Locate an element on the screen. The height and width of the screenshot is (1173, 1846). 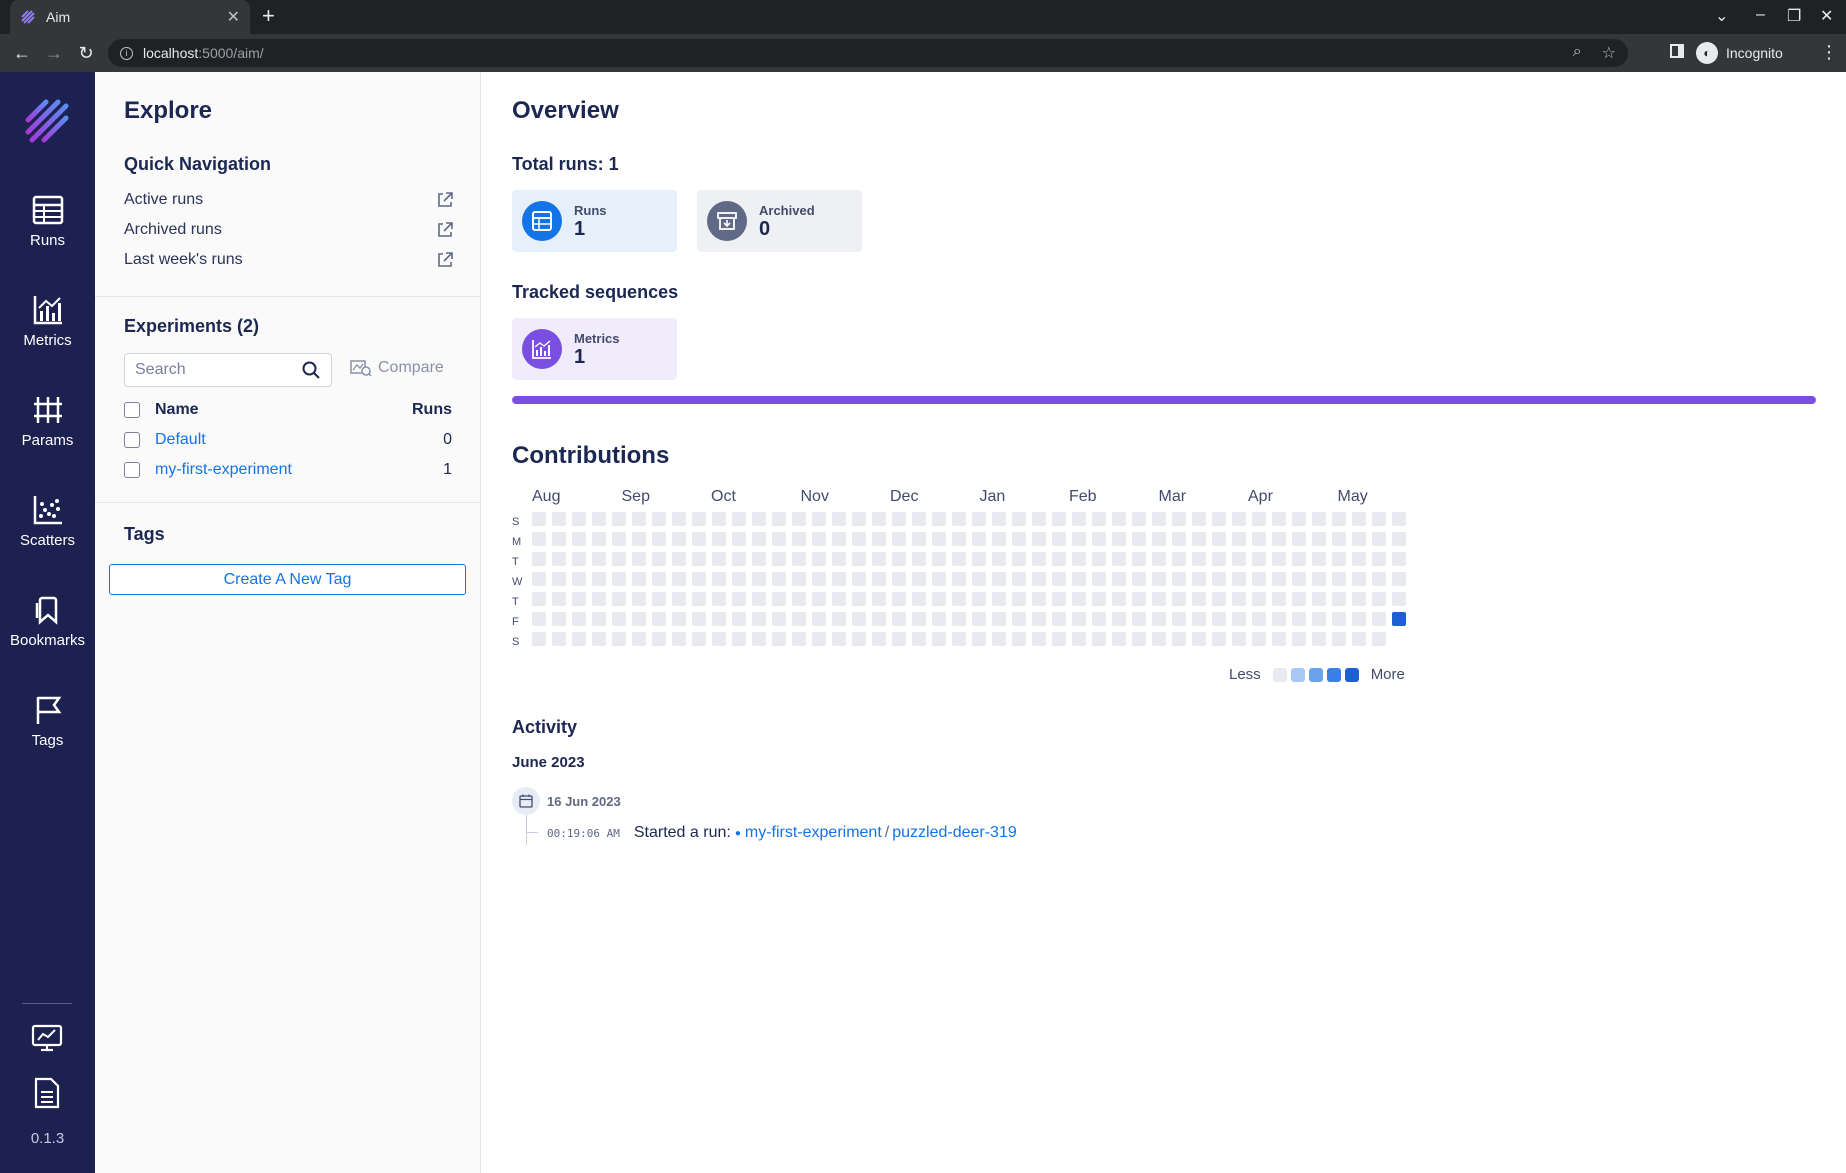
nav-scatters: Scatters is located at coordinates (47, 521).